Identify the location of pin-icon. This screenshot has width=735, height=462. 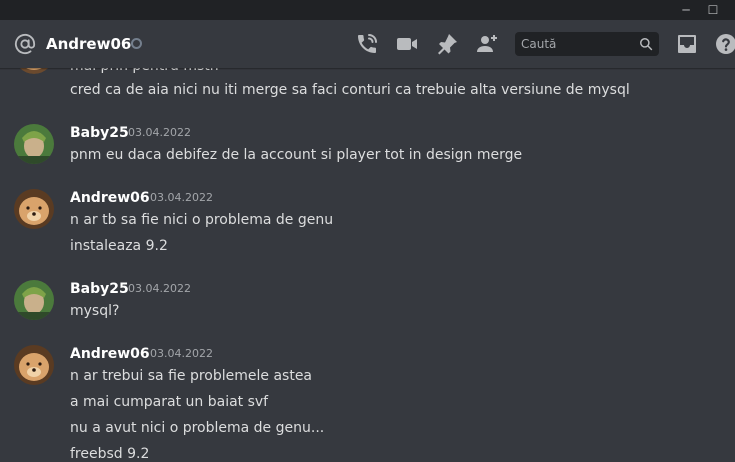
(447, 44).